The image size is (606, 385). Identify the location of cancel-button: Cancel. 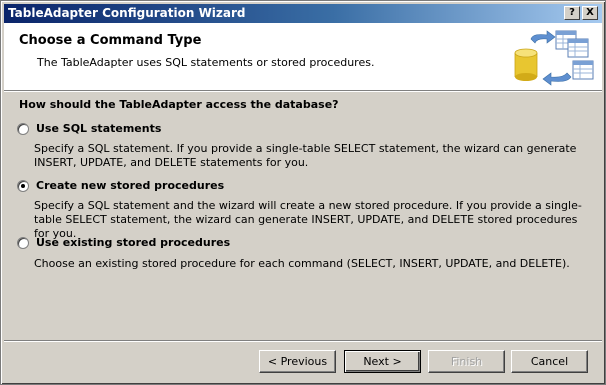
(549, 361).